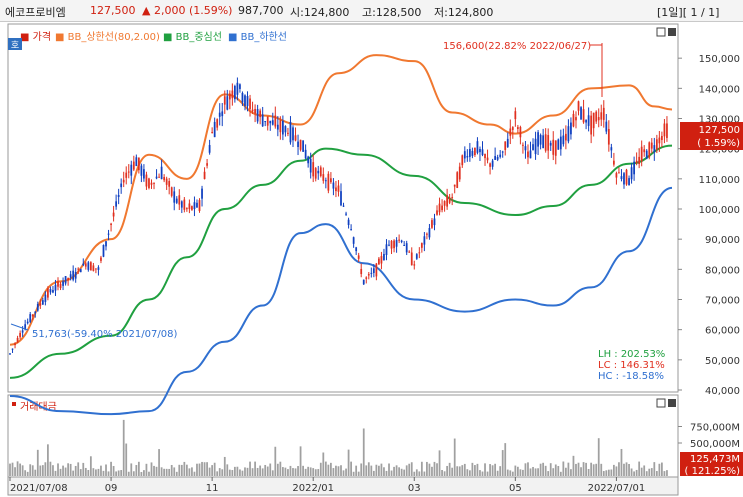 This screenshot has width=743, height=497. I want to click on y-tick-label: 60,000, so click(722, 331).